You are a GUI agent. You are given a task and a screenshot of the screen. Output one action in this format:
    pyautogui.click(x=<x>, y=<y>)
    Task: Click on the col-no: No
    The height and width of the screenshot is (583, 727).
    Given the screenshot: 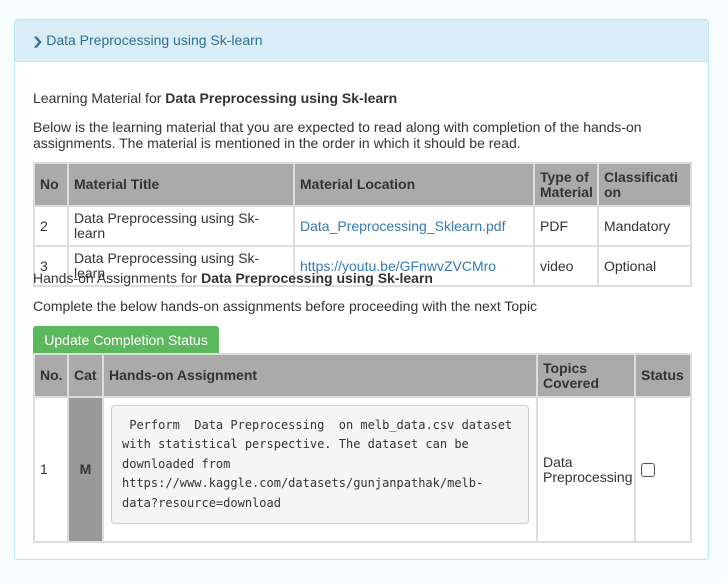 What is the action you would take?
    pyautogui.click(x=51, y=184)
    